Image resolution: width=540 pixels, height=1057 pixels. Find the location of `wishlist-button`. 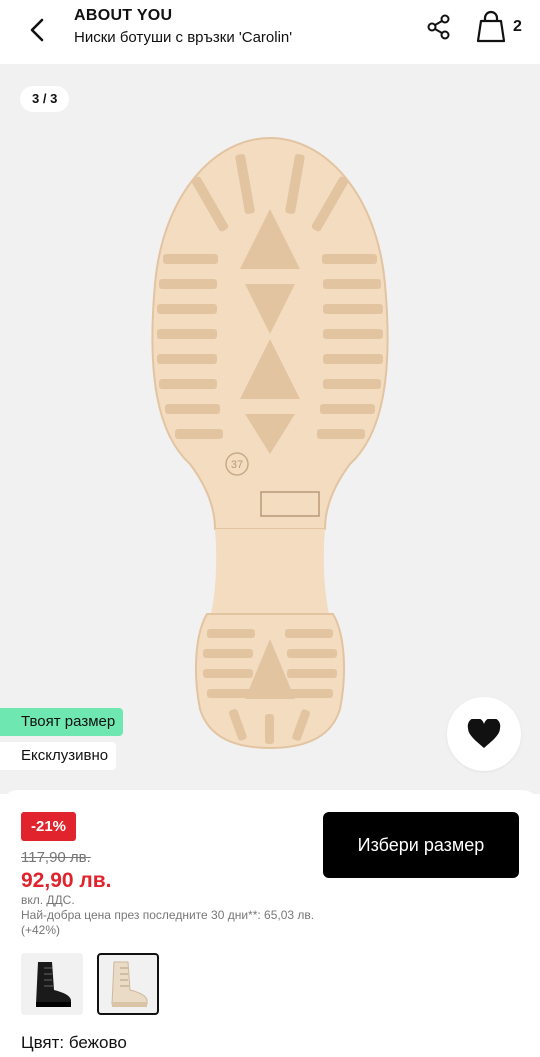

wishlist-button is located at coordinates (484, 734).